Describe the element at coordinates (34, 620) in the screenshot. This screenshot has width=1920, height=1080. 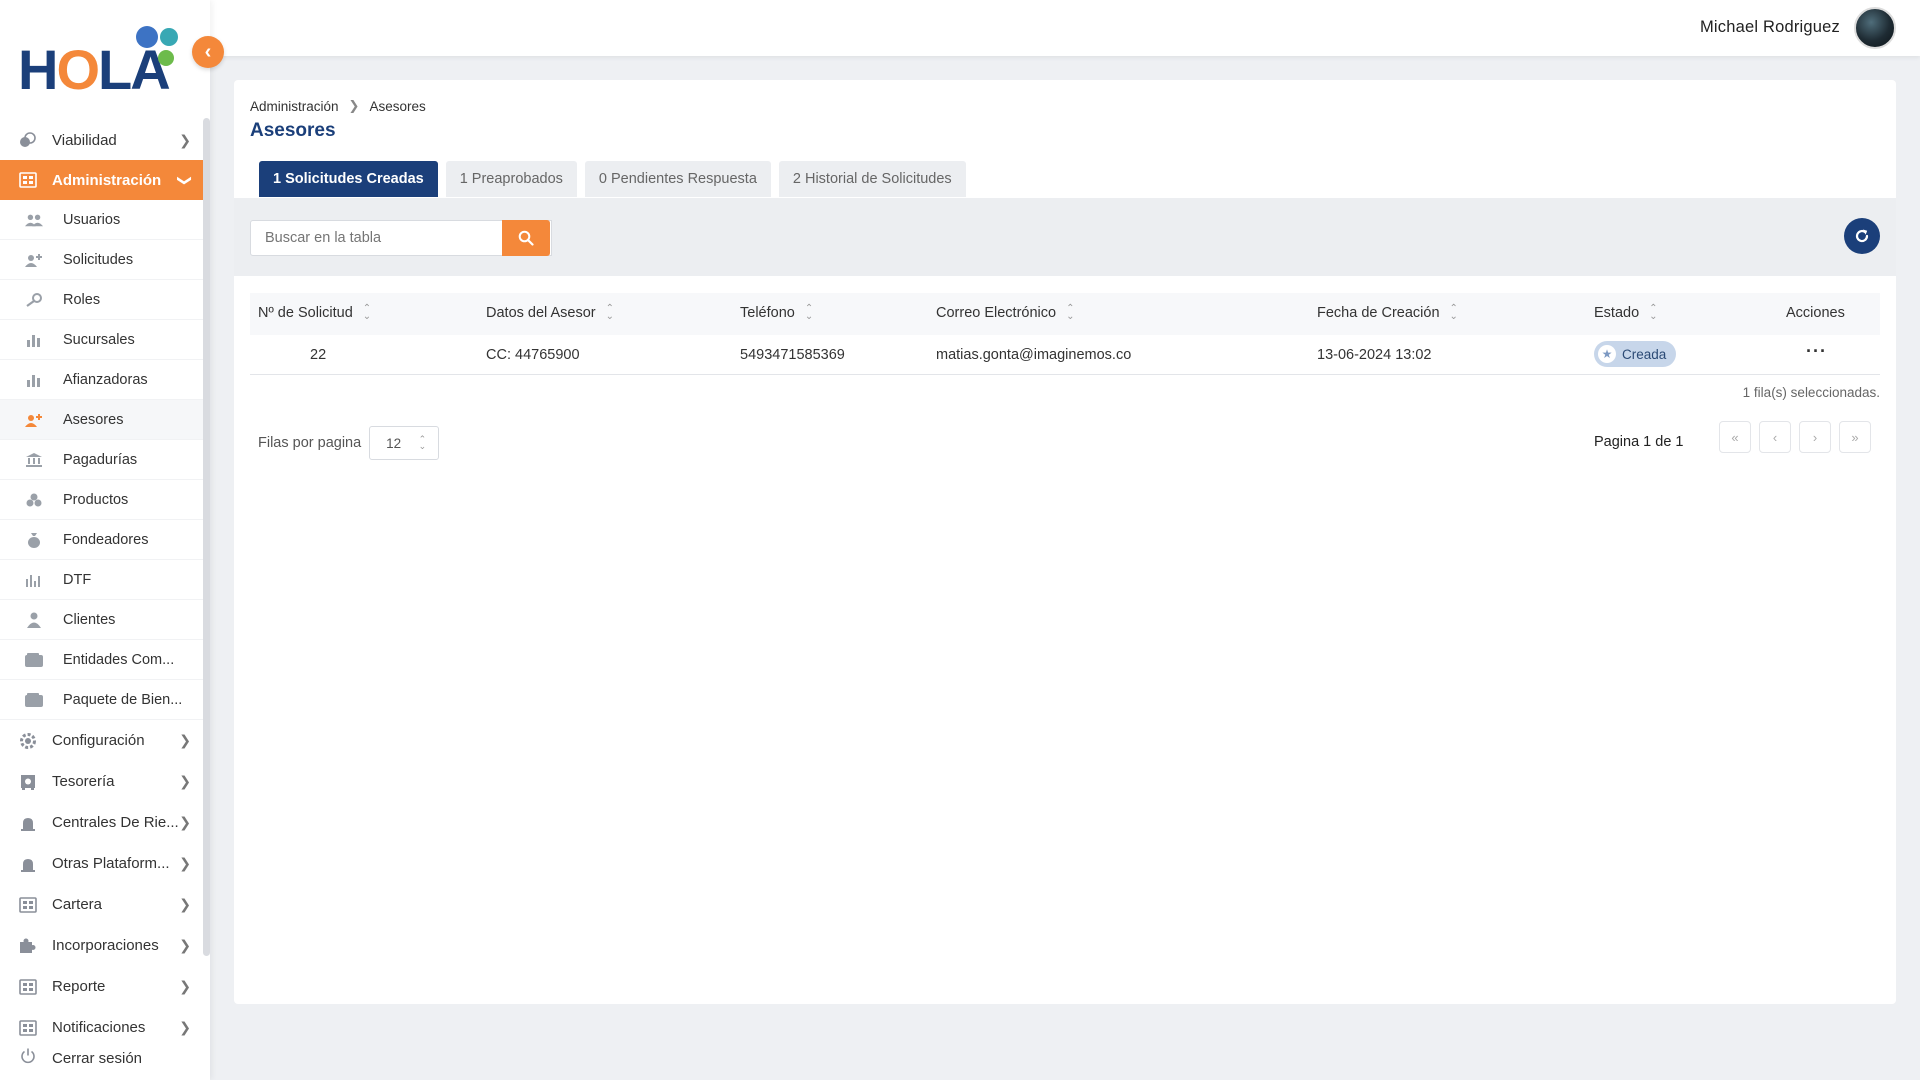
I see `person-icon` at that location.